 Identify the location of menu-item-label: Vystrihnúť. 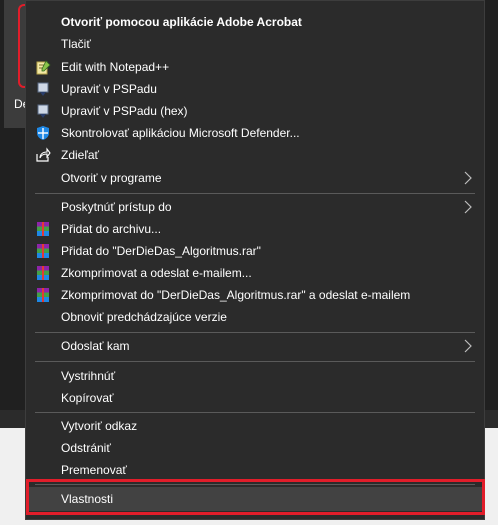
(88, 376).